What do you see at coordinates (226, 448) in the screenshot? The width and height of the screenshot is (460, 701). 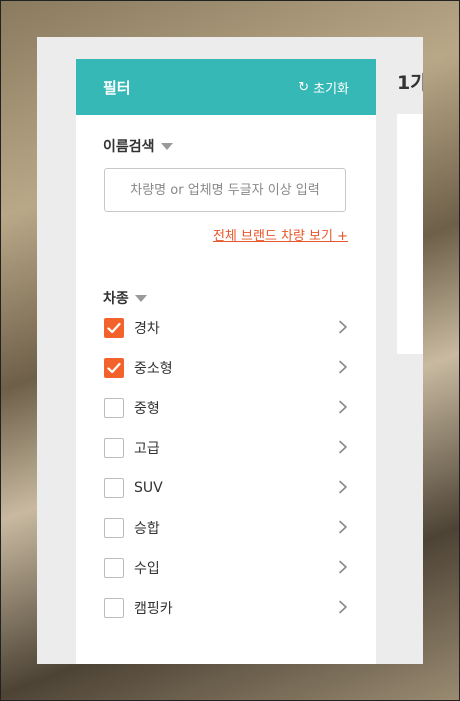 I see `car-type-item: 고급` at bounding box center [226, 448].